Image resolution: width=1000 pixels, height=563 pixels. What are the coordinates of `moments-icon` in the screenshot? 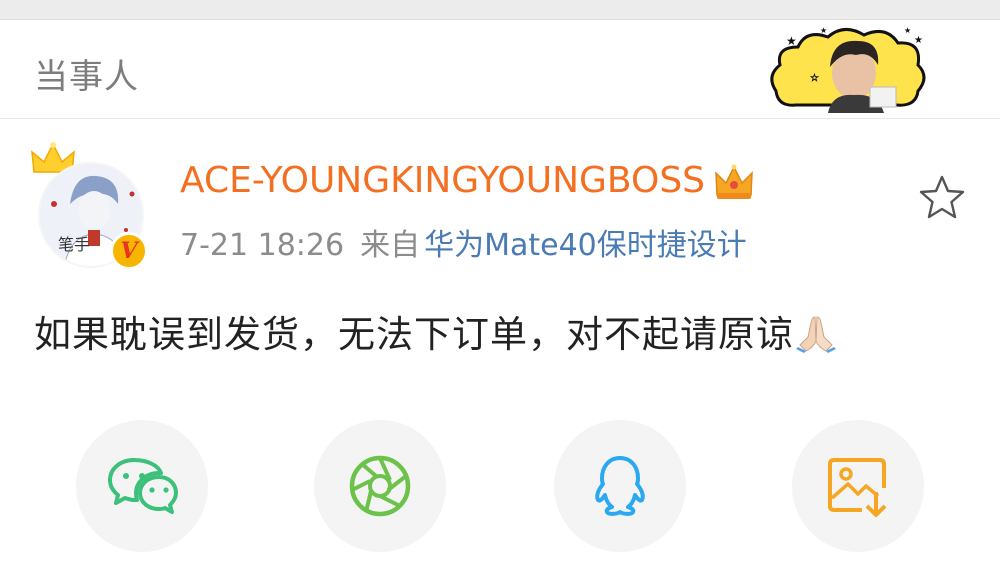 It's located at (380, 486).